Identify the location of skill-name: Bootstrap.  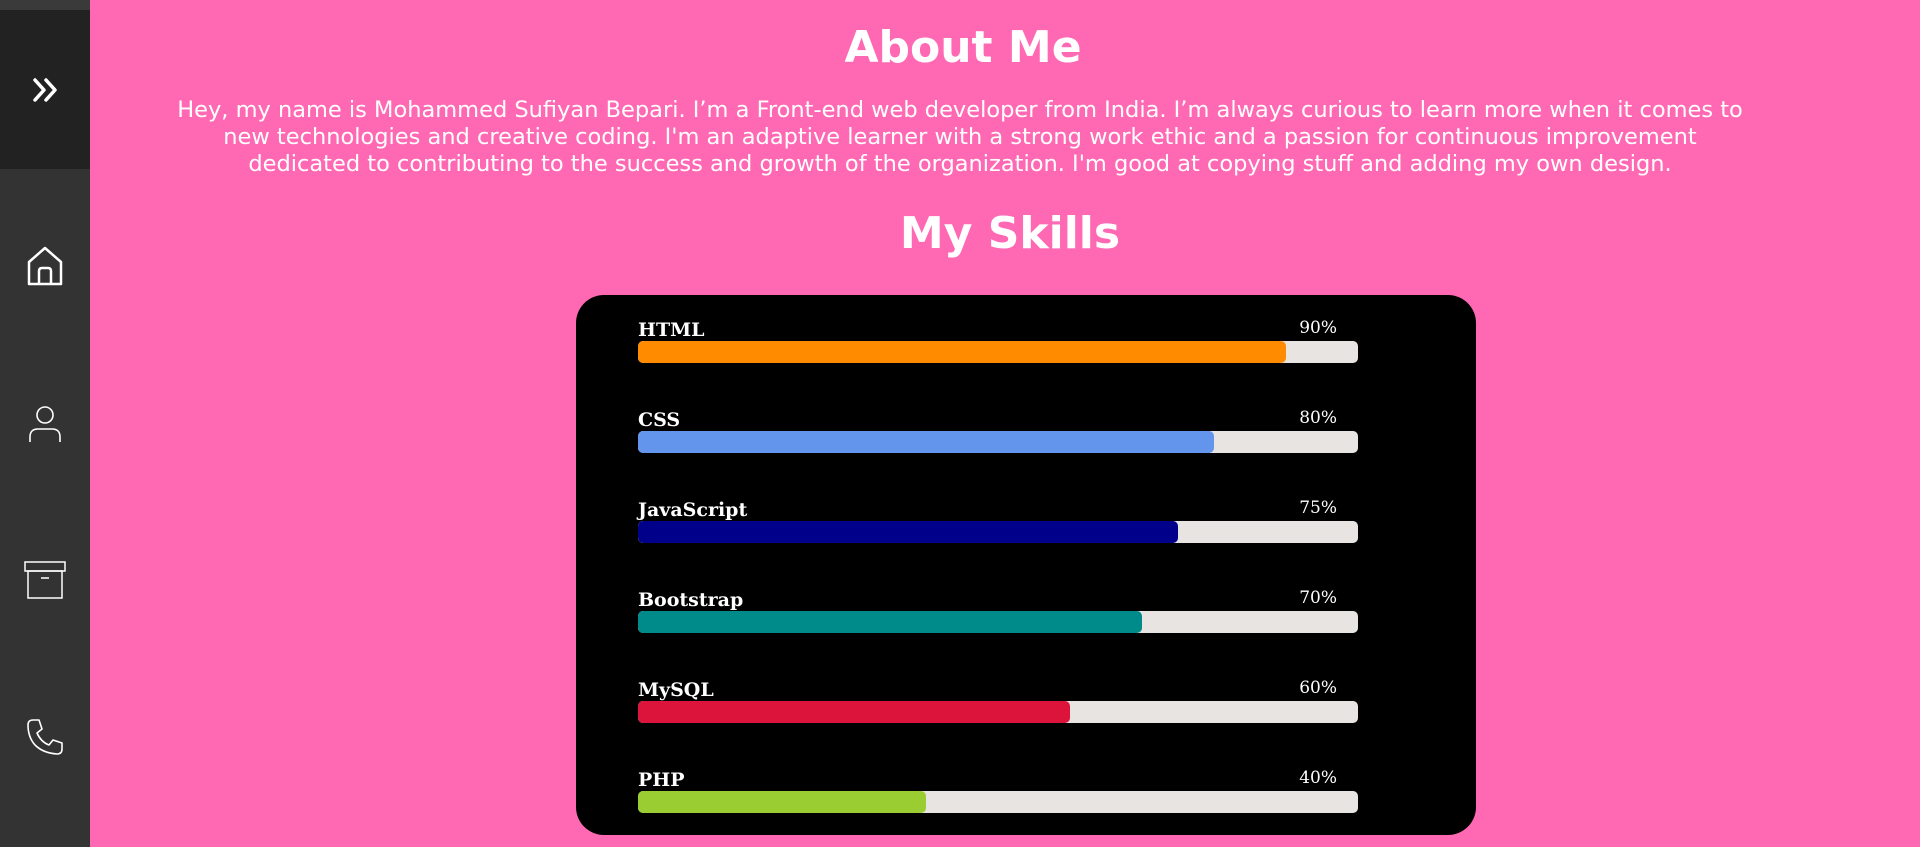
(691, 600).